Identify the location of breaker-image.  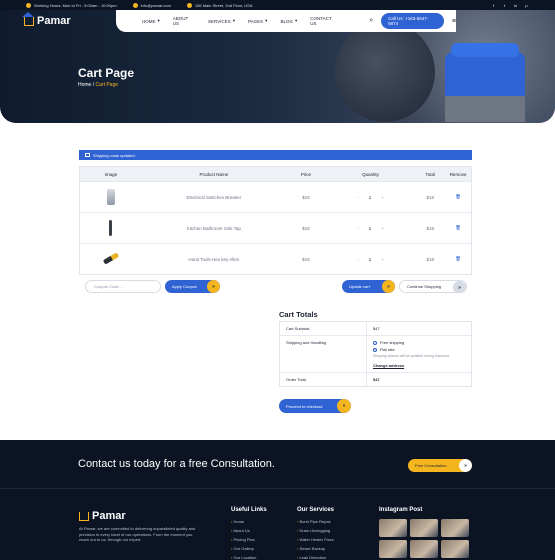
(110, 196).